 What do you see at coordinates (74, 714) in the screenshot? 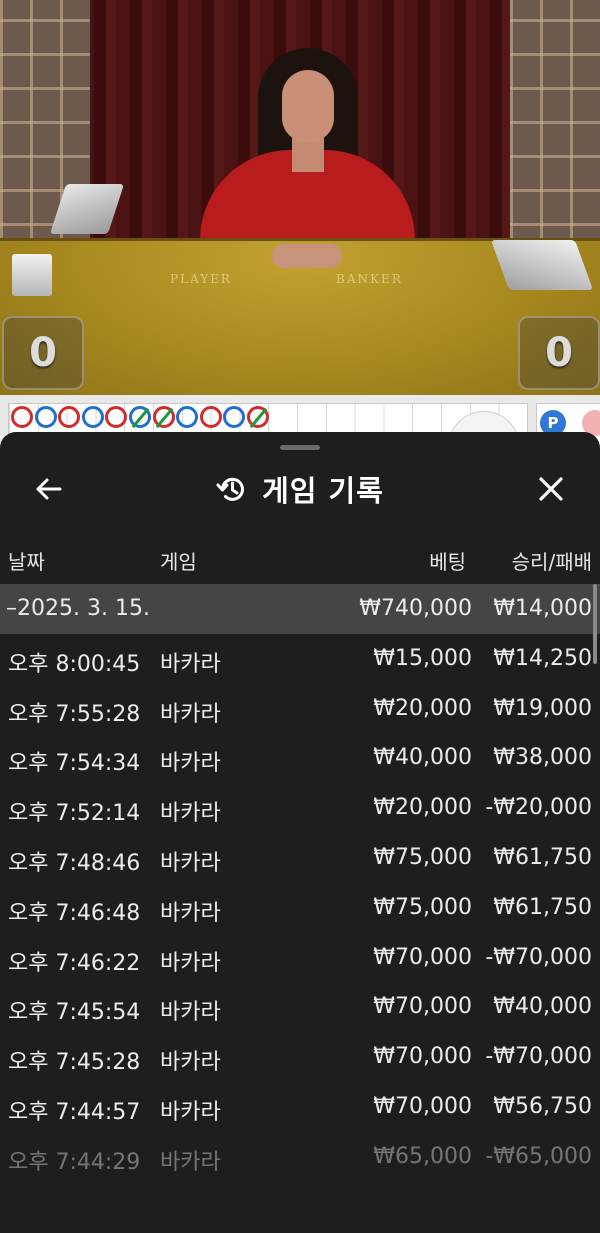
I see `row-time: 오후 7:55:28` at bounding box center [74, 714].